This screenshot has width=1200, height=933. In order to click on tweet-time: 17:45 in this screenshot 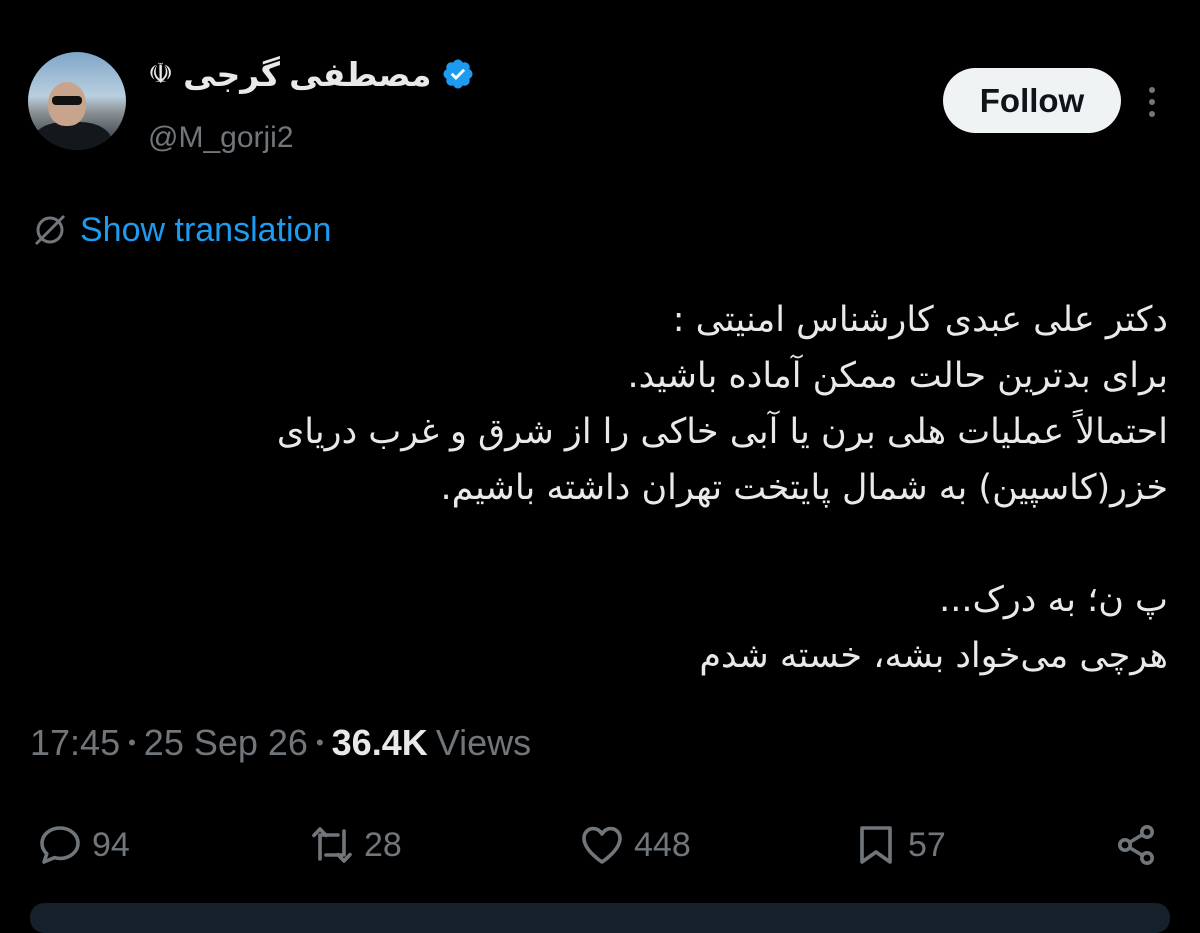, I will do `click(75, 743)`.